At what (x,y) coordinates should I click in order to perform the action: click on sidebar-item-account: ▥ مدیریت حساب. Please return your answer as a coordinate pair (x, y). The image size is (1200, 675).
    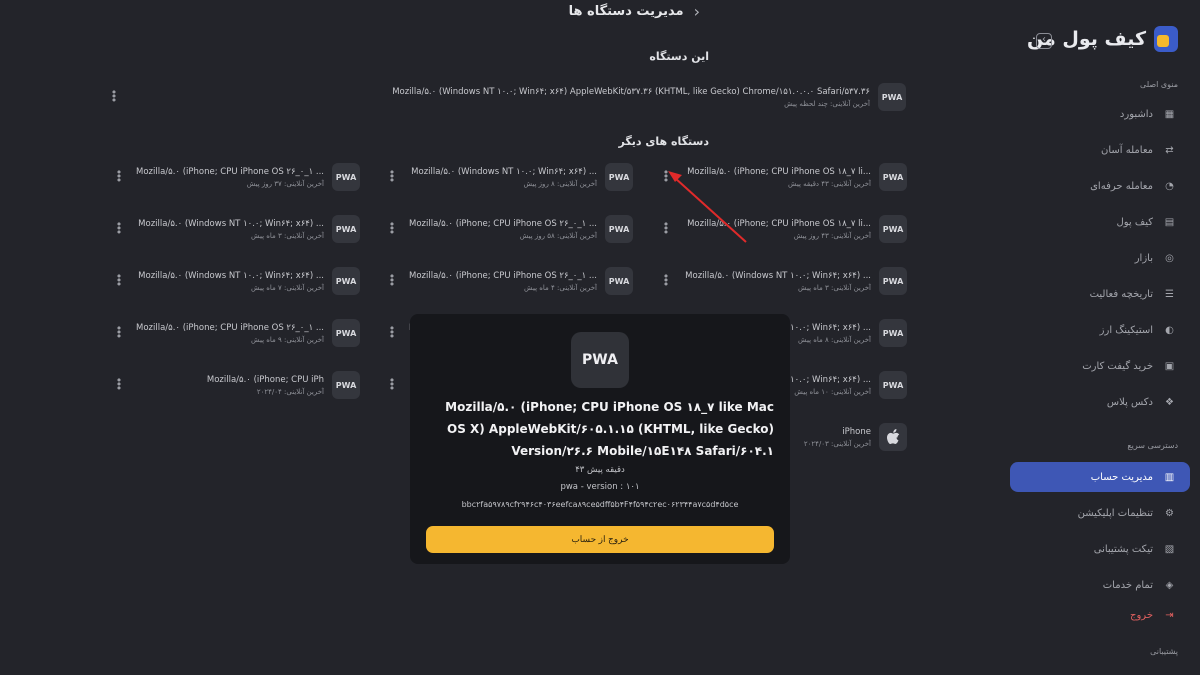
    Looking at the image, I should click on (1100, 477).